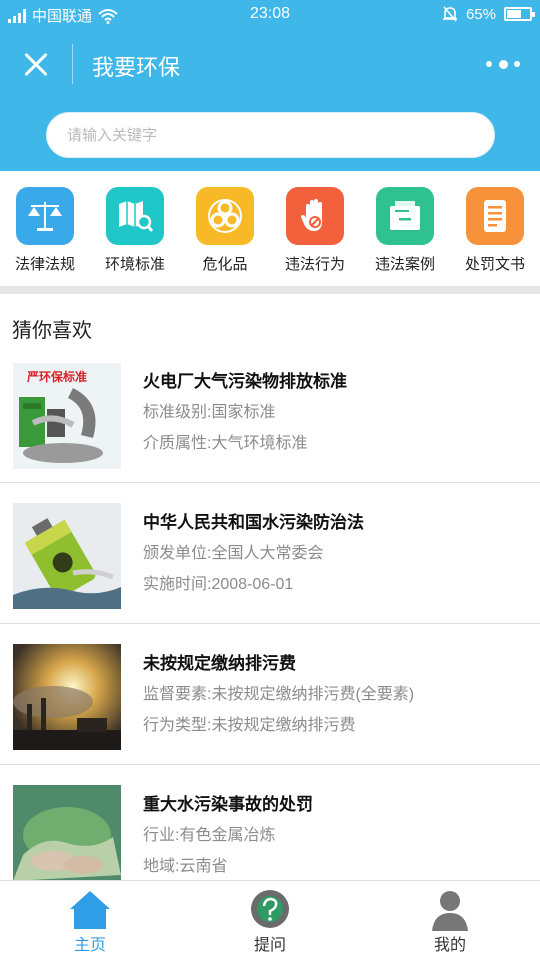 Image resolution: width=540 pixels, height=960 pixels. I want to click on category-hazard: 危化品, so click(225, 228).